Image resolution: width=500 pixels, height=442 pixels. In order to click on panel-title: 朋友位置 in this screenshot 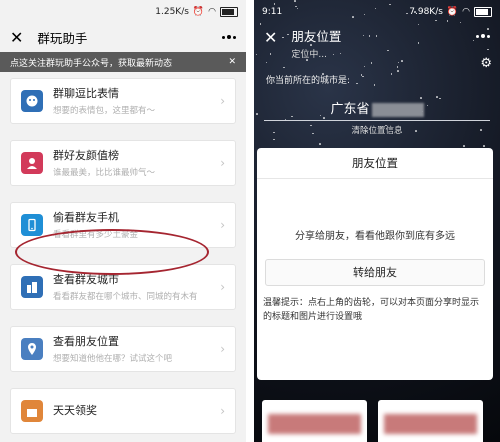, I will do `click(375, 163)`.